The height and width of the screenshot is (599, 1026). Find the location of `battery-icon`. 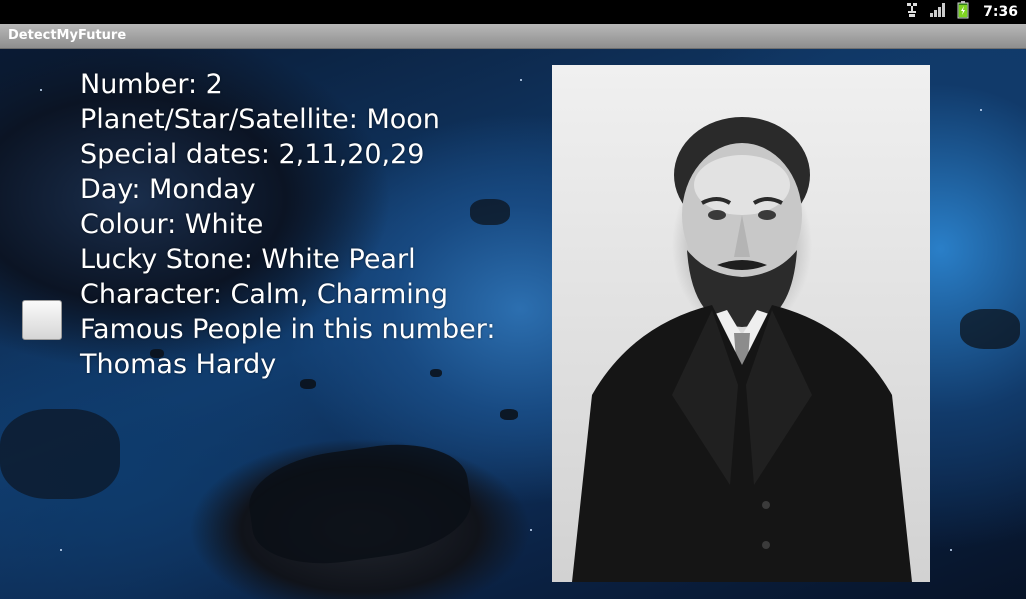

battery-icon is located at coordinates (963, 12).